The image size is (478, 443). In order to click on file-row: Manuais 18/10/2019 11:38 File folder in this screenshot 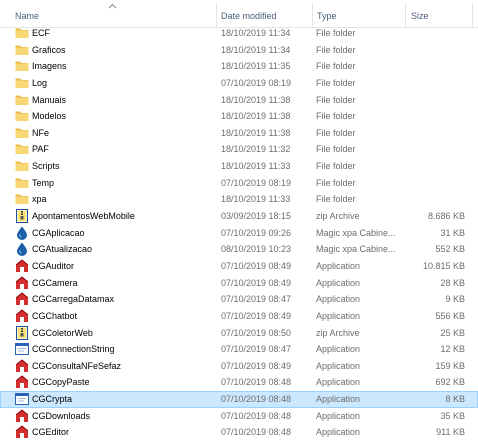, I will do `click(239, 100)`.